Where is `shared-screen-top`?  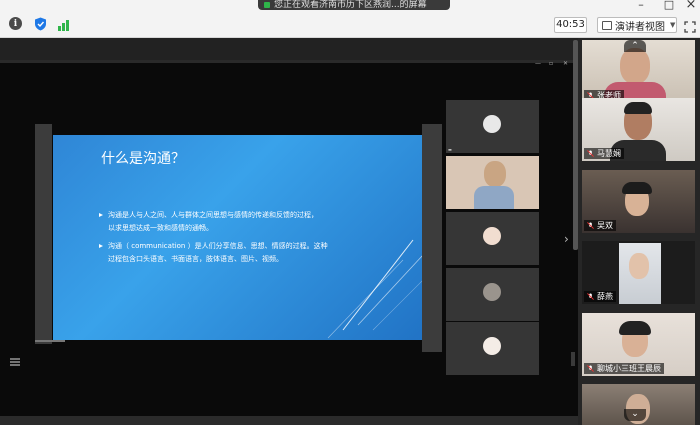
shared-screen-top is located at coordinates (289, 49).